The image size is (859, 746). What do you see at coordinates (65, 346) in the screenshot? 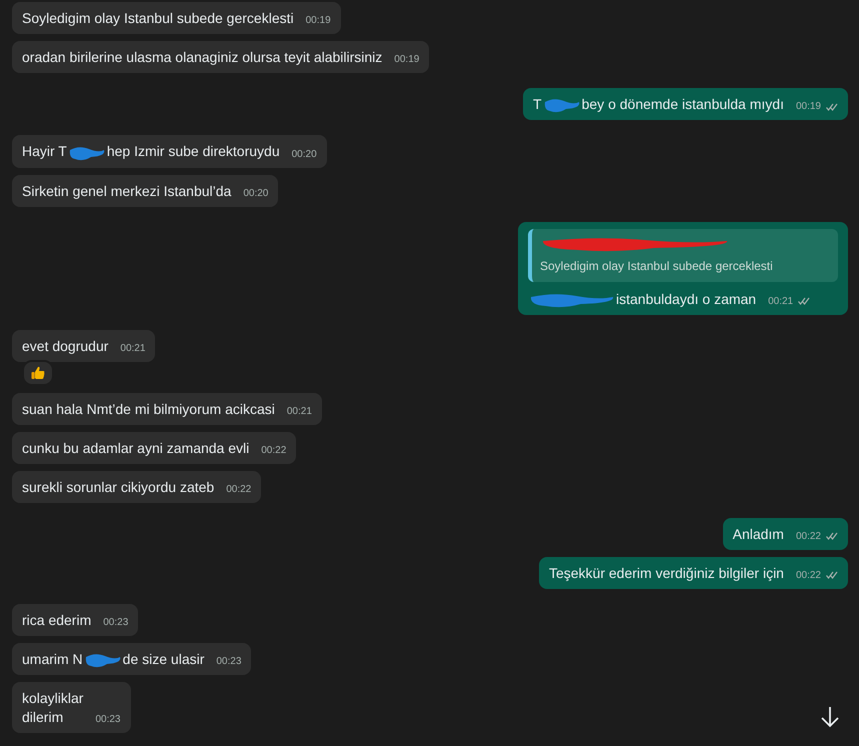
I see `message-text: evet dogrudur` at bounding box center [65, 346].